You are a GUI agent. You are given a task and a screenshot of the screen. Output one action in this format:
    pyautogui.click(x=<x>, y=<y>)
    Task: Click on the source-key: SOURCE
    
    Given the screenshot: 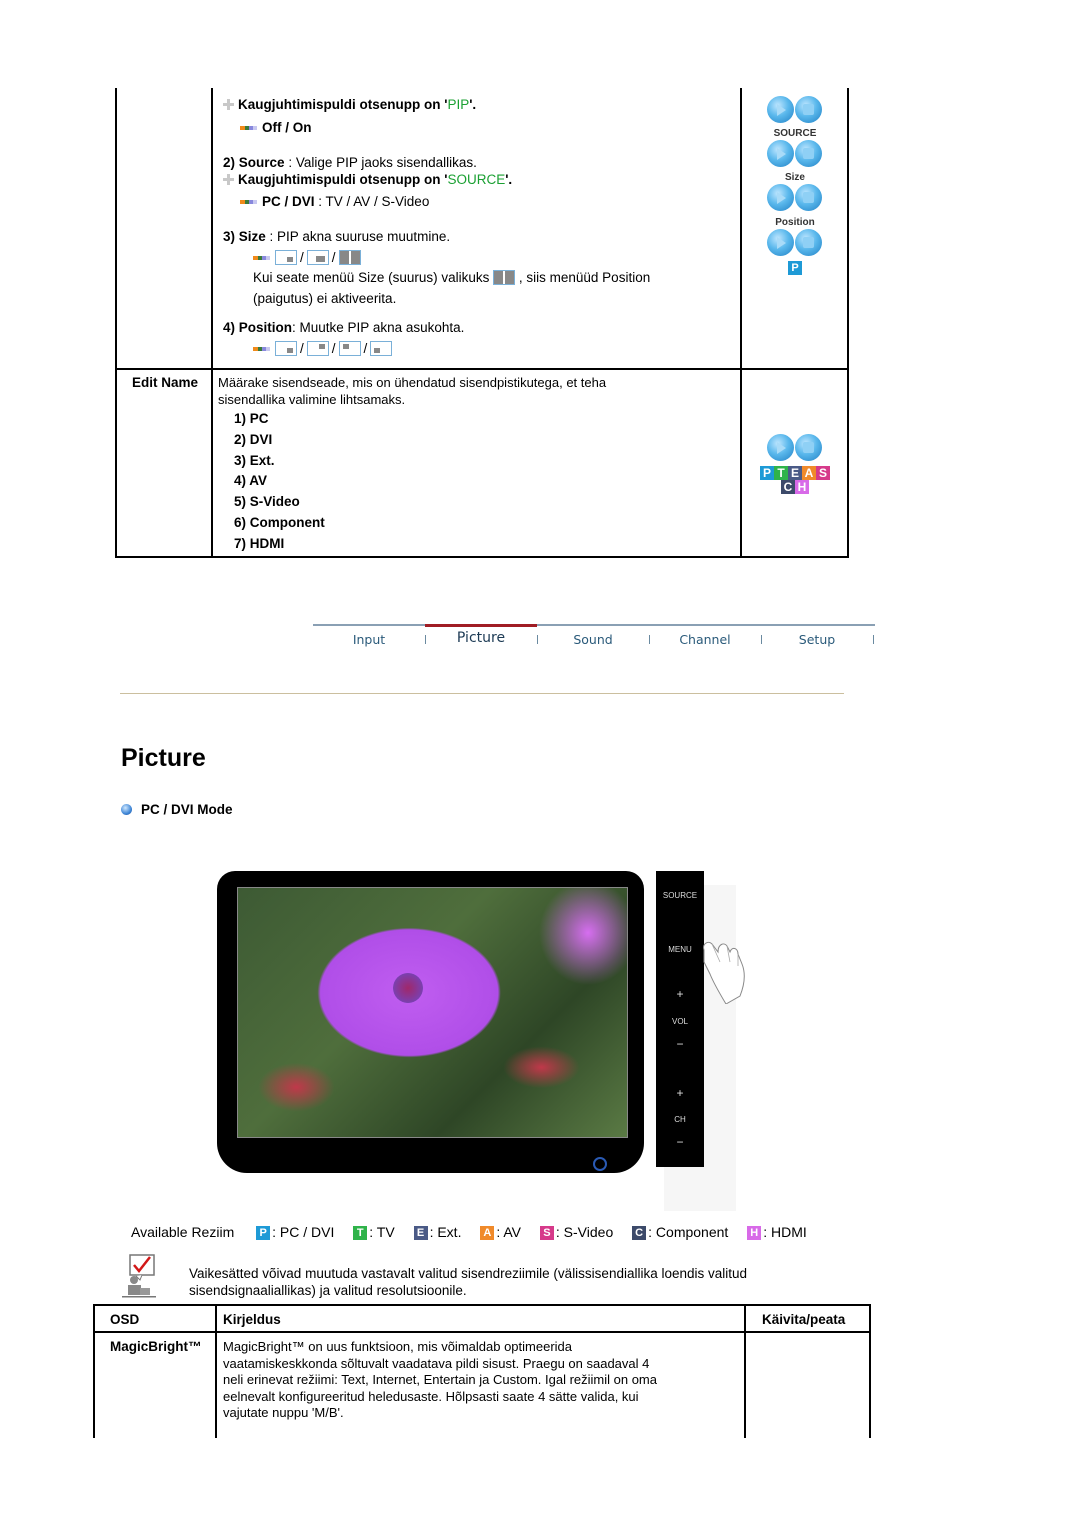 What is the action you would take?
    pyautogui.click(x=476, y=179)
    